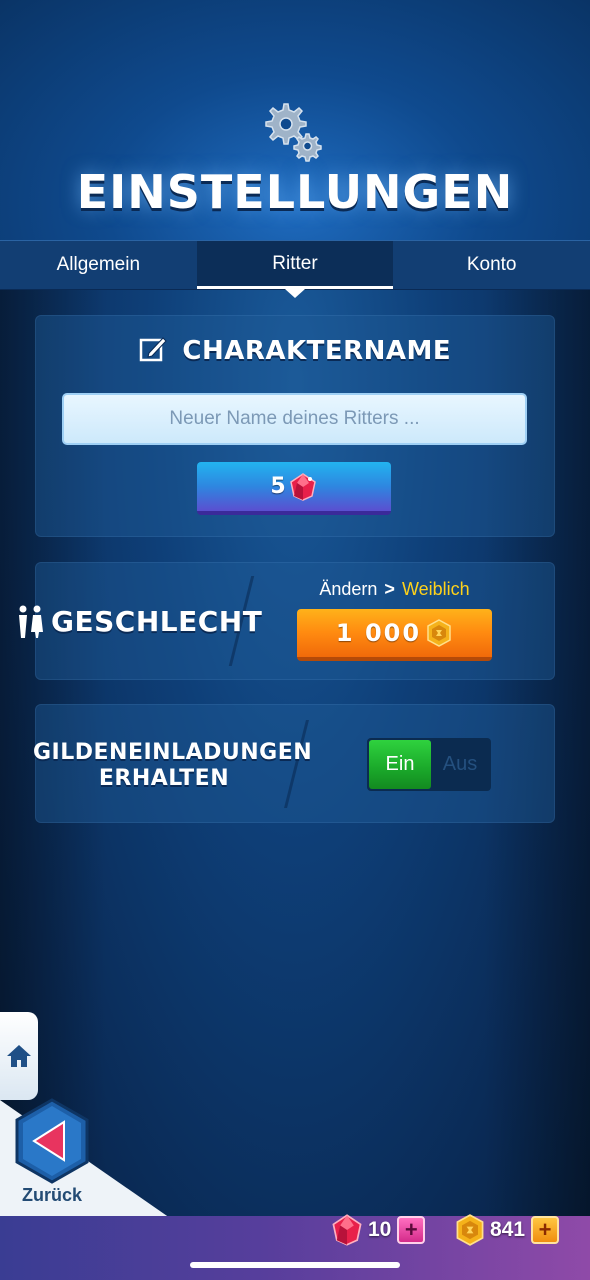  Describe the element at coordinates (460, 764) in the screenshot. I see `toggle-off-option: Aus` at that location.